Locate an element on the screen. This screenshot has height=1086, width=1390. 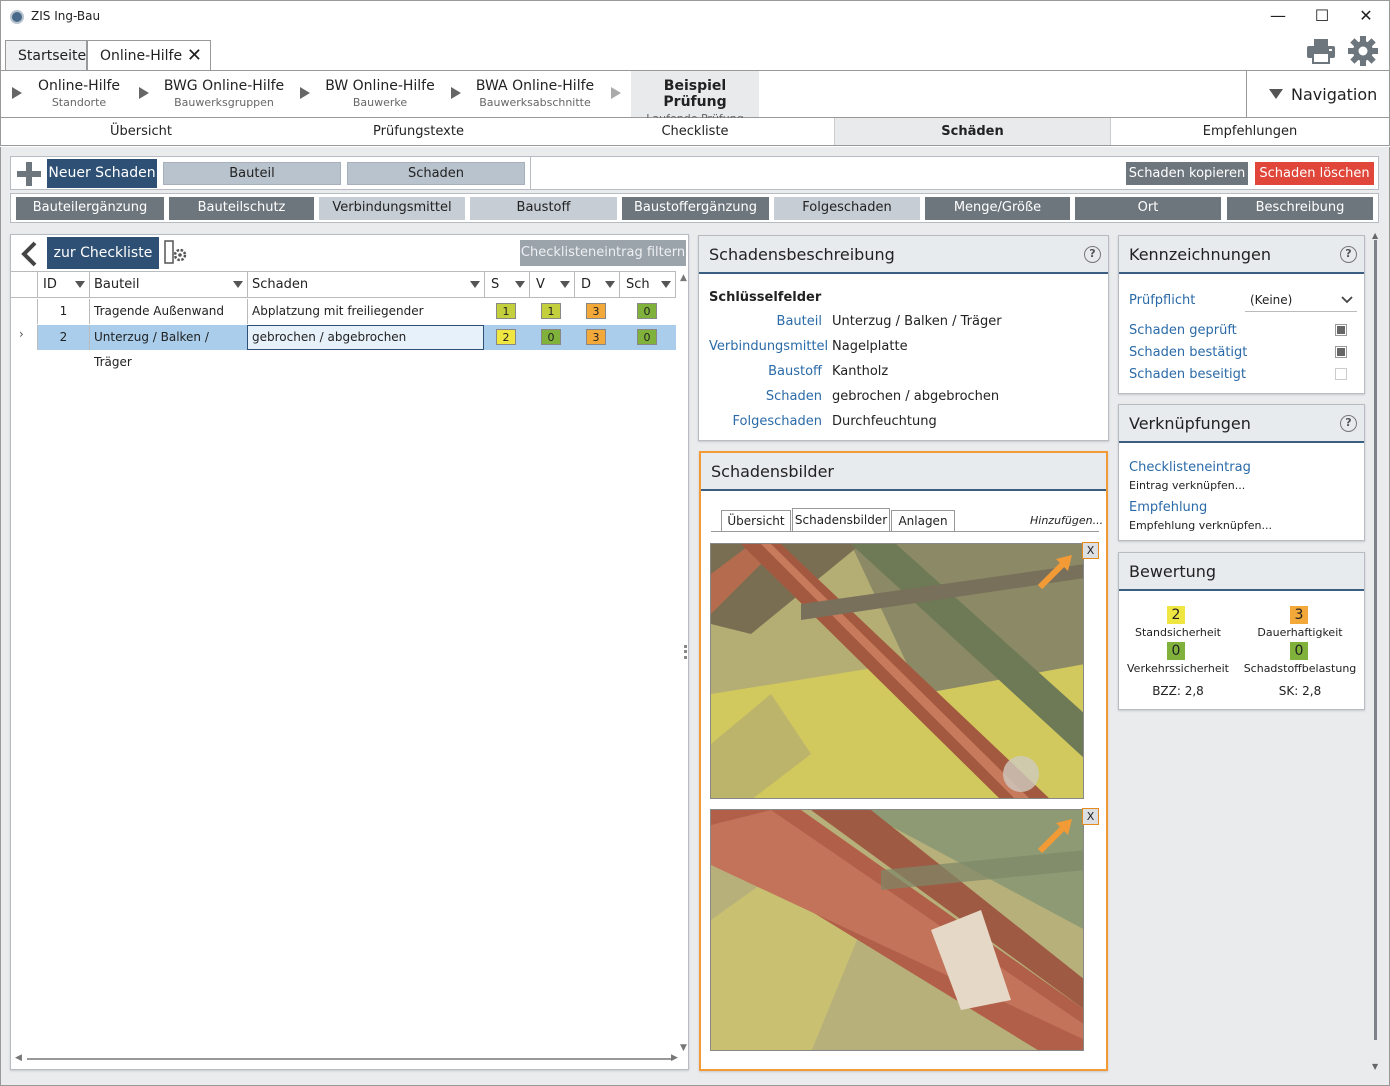
back-to-checklist-button: zur Checkliste is located at coordinates (103, 253).